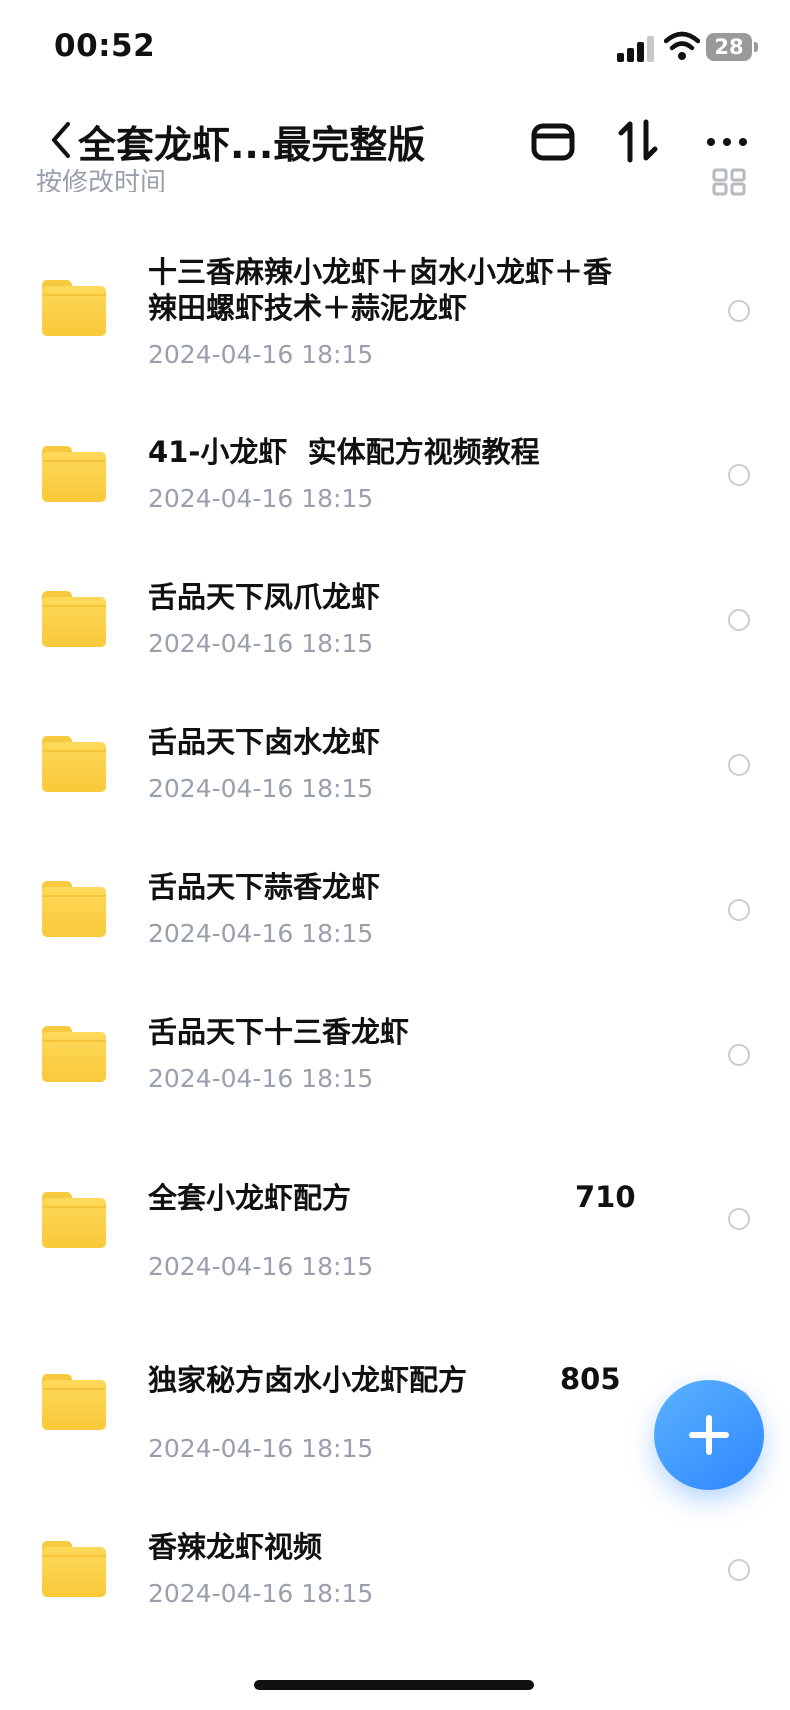  Describe the element at coordinates (682, 45) in the screenshot. I see `wifi-icon` at that location.